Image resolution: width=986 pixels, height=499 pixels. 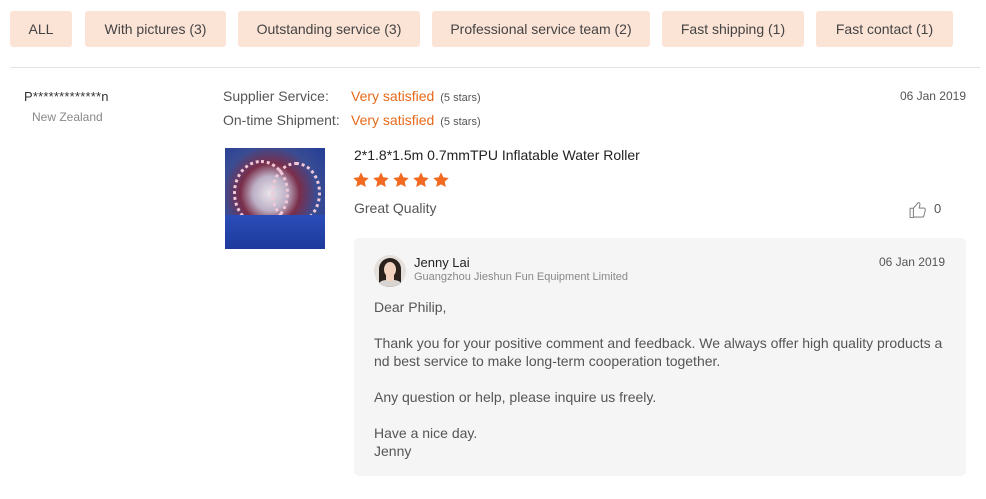 I want to click on seller-company: Guangzhou Jieshun Fun Equipment Limited, so click(x=521, y=277).